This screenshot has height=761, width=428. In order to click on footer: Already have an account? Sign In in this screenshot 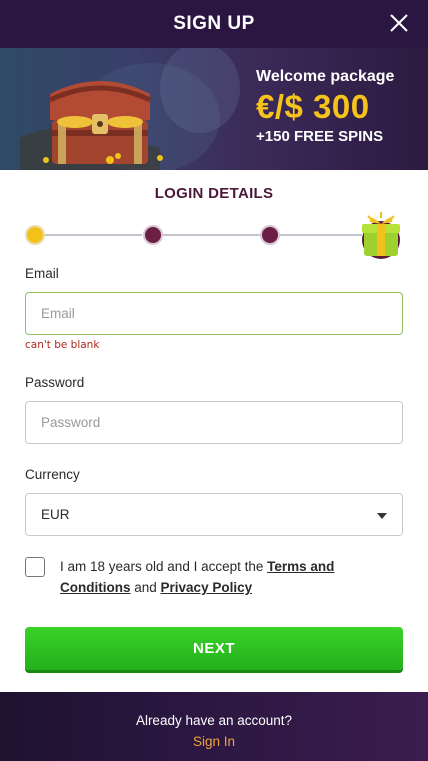, I will do `click(214, 726)`.